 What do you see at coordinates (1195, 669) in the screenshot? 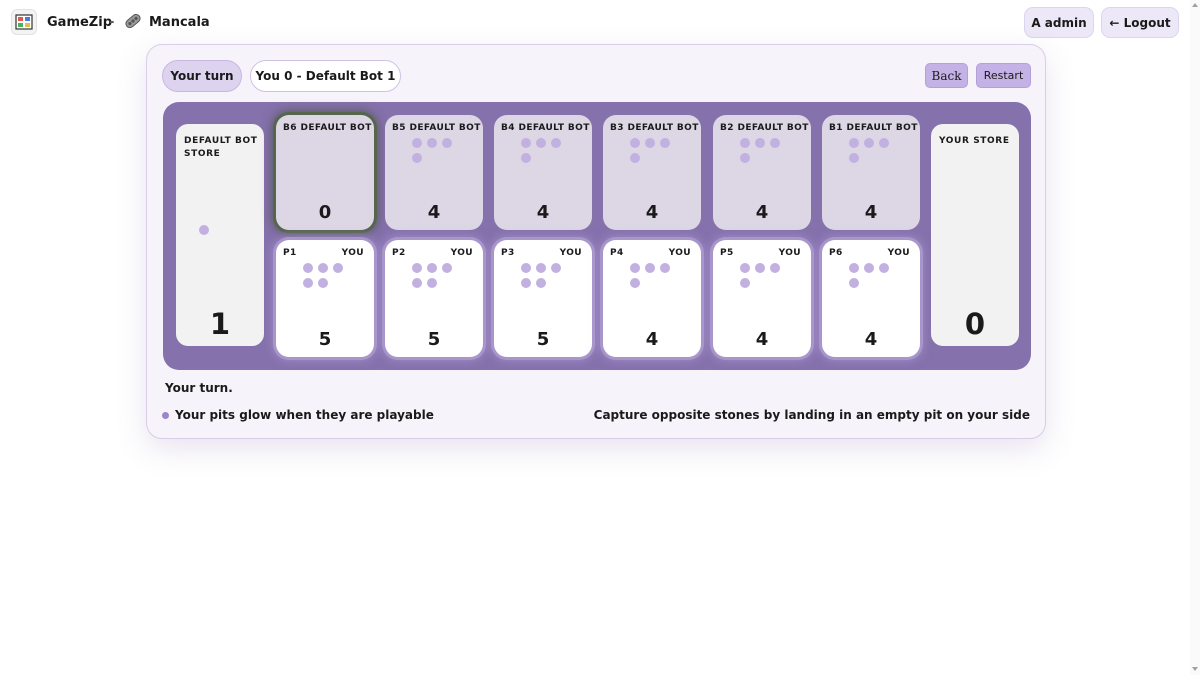
I see `scroll-down-arrow-icon` at bounding box center [1195, 669].